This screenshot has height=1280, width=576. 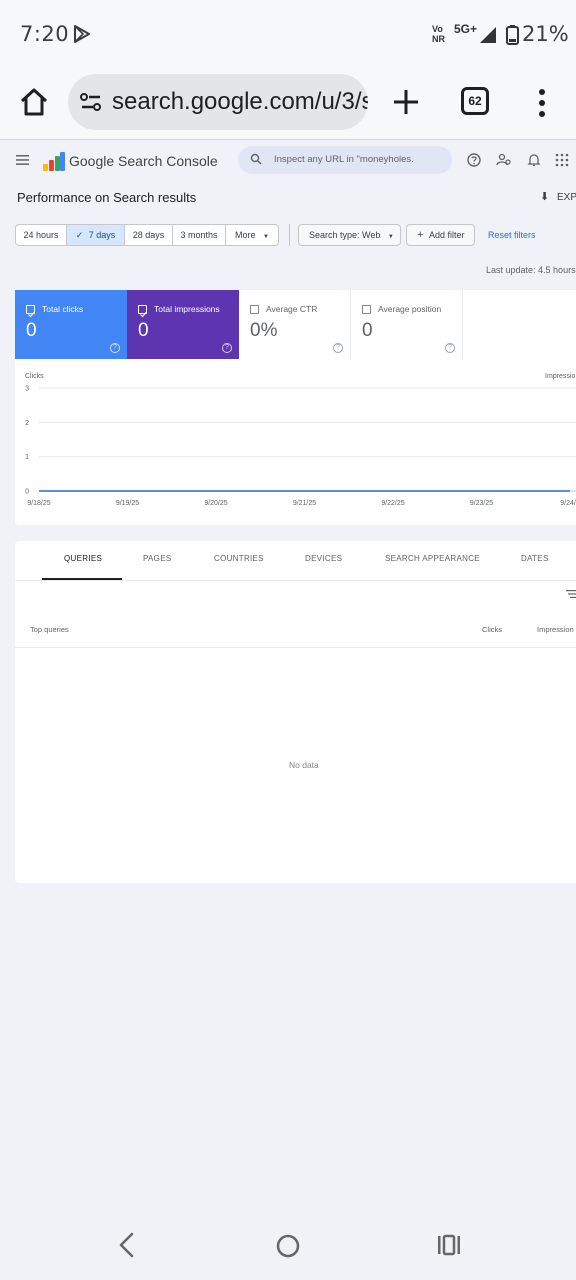 I want to click on status-bar: 7:20 Vo NR 5G+ 21%, so click(x=288, y=34).